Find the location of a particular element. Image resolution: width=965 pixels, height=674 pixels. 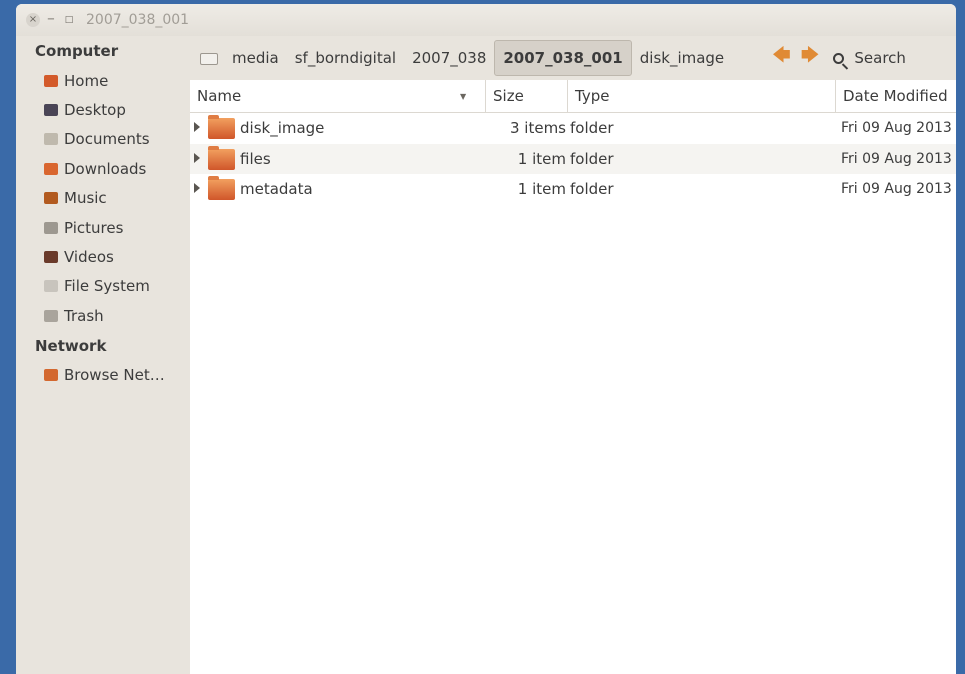

music-icon is located at coordinates (51, 198).